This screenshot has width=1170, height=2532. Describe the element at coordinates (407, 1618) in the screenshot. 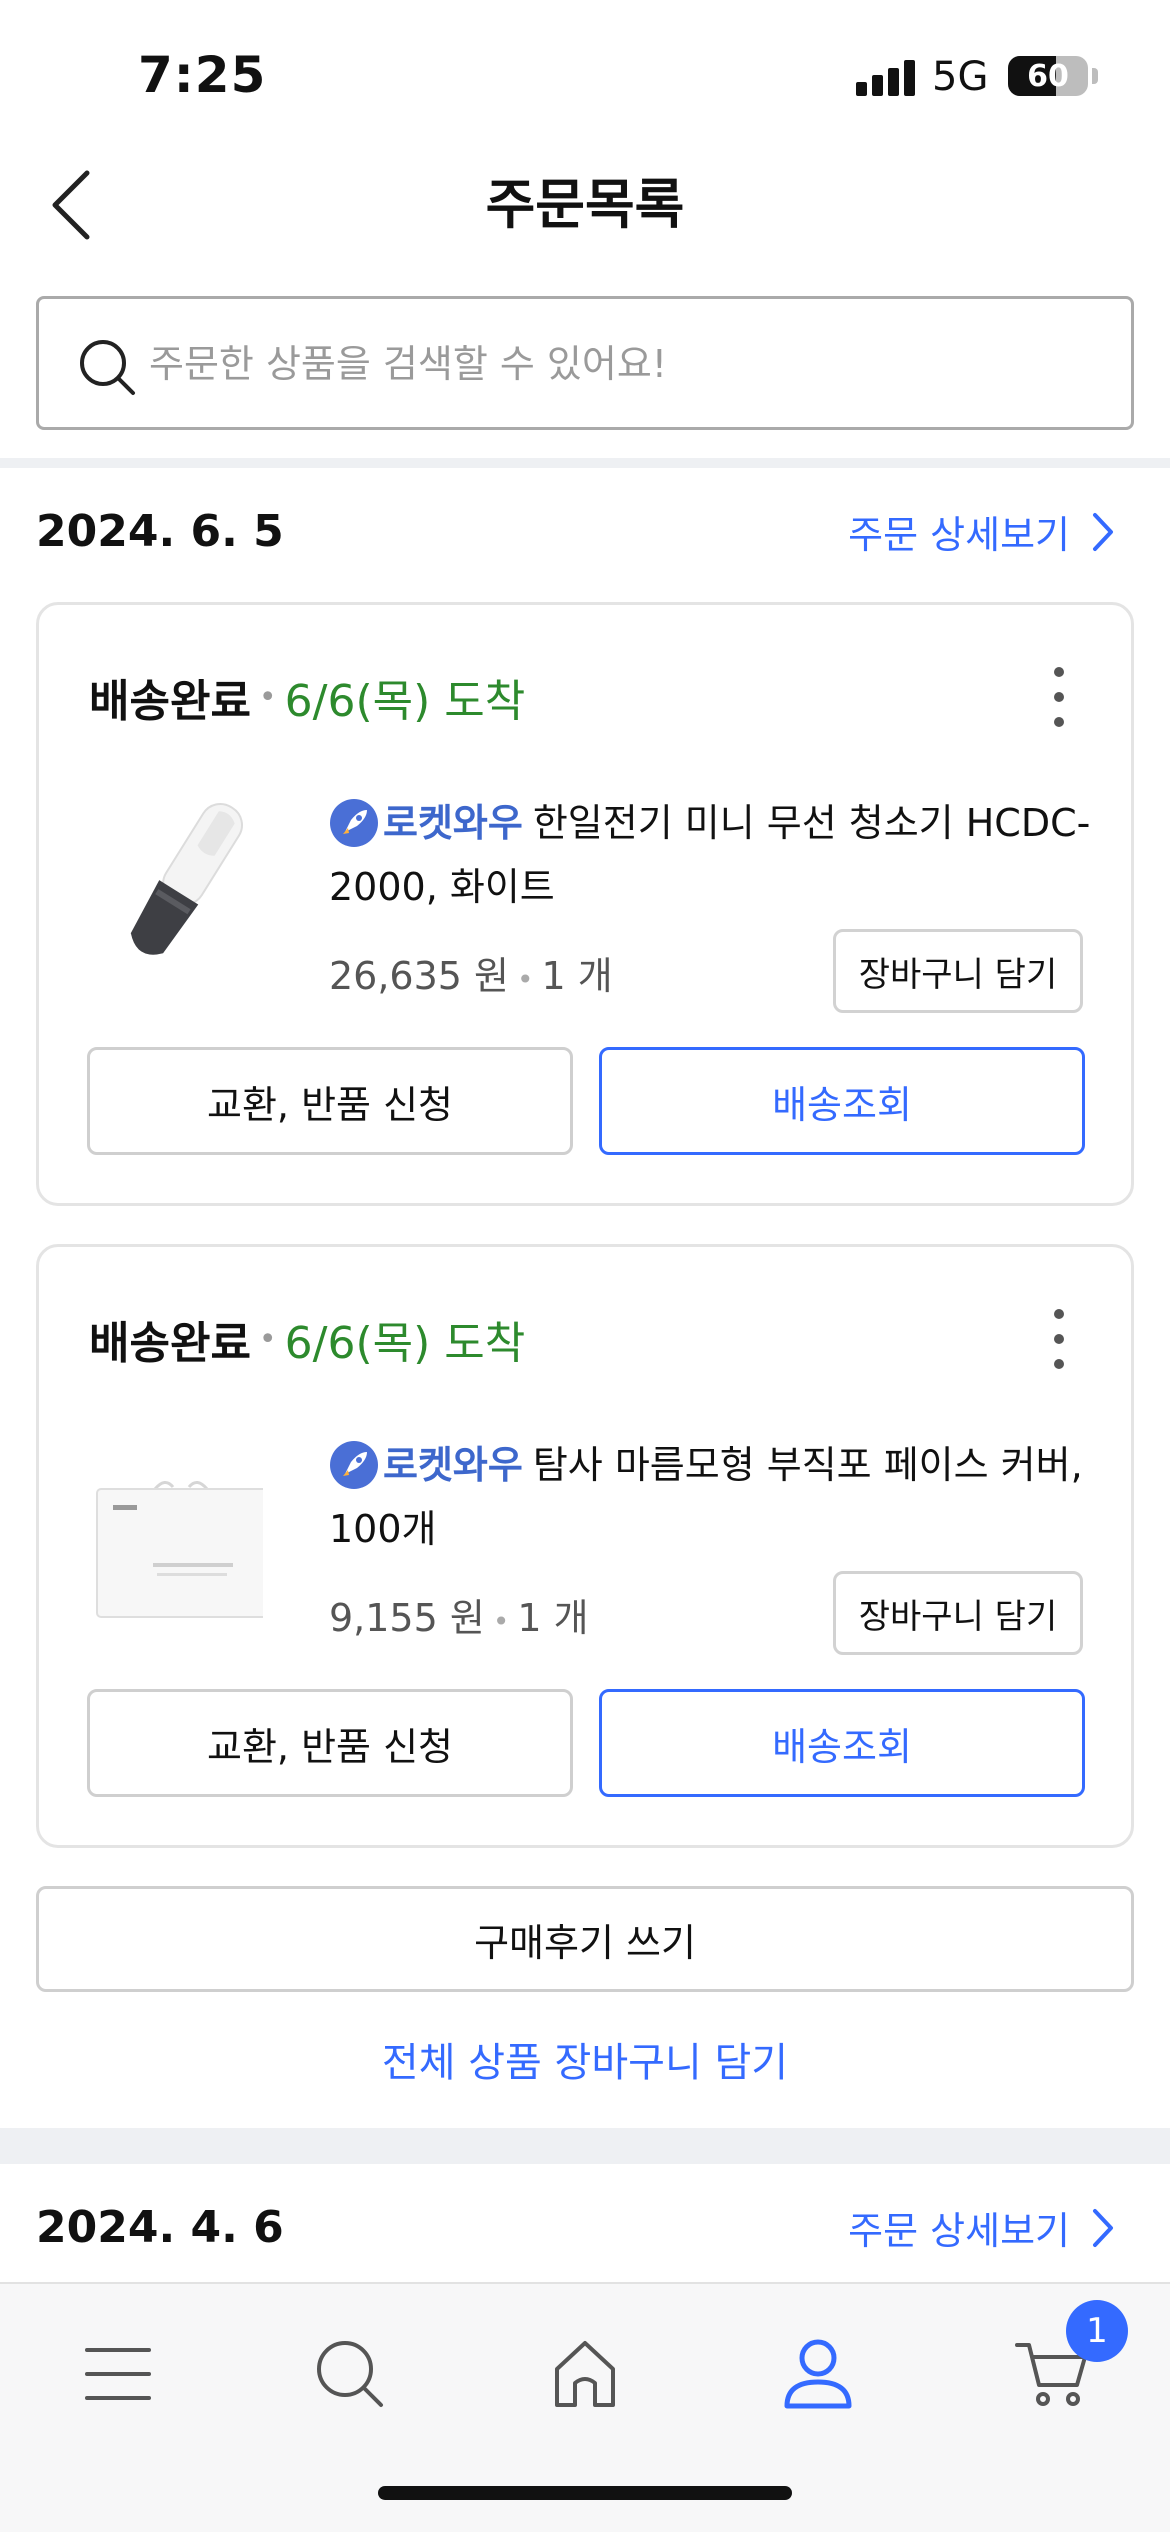

I see `product-price: 9,155 원` at that location.